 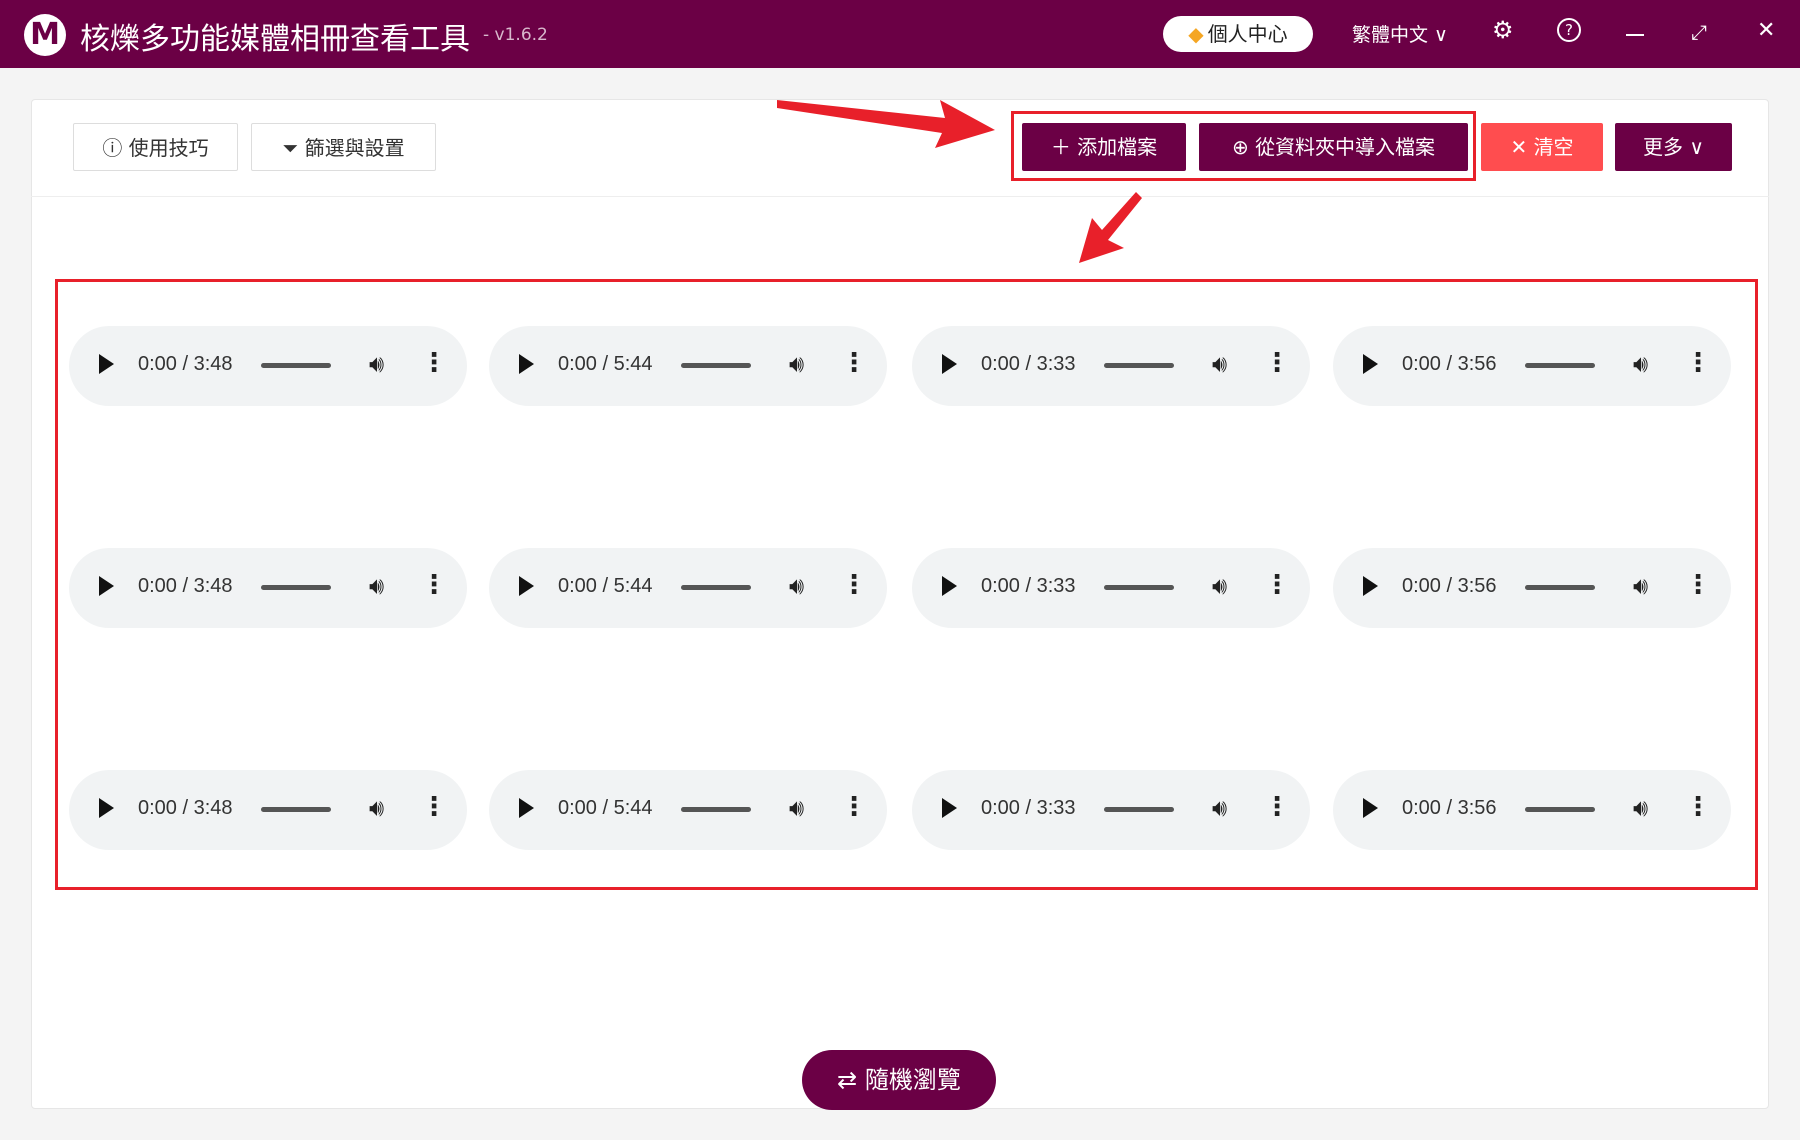 I want to click on language-select: 繁體中文 ∨, so click(x=1400, y=33).